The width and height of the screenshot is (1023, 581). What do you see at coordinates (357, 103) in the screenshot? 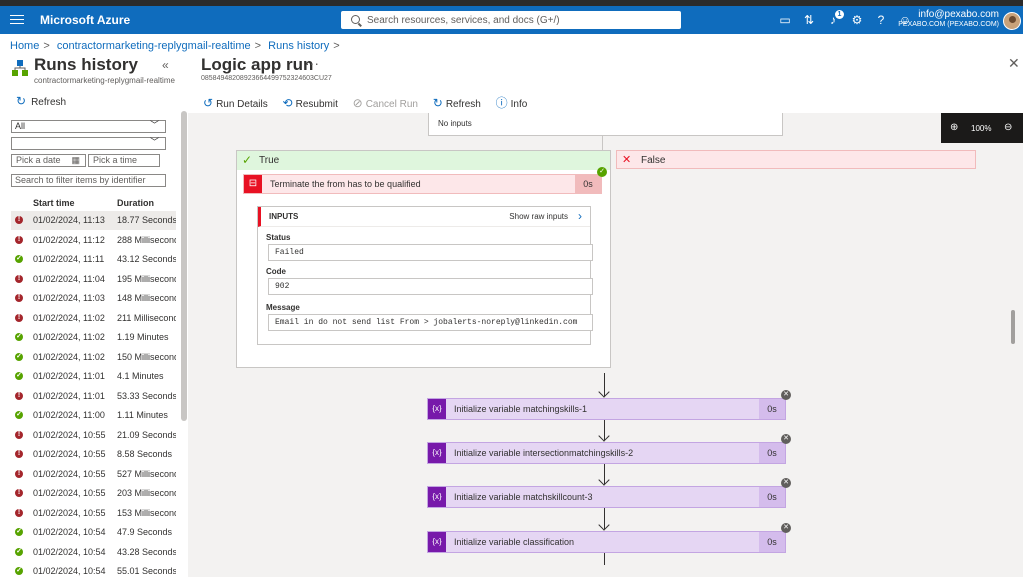
I see `cancel-icon: ⊘` at bounding box center [357, 103].